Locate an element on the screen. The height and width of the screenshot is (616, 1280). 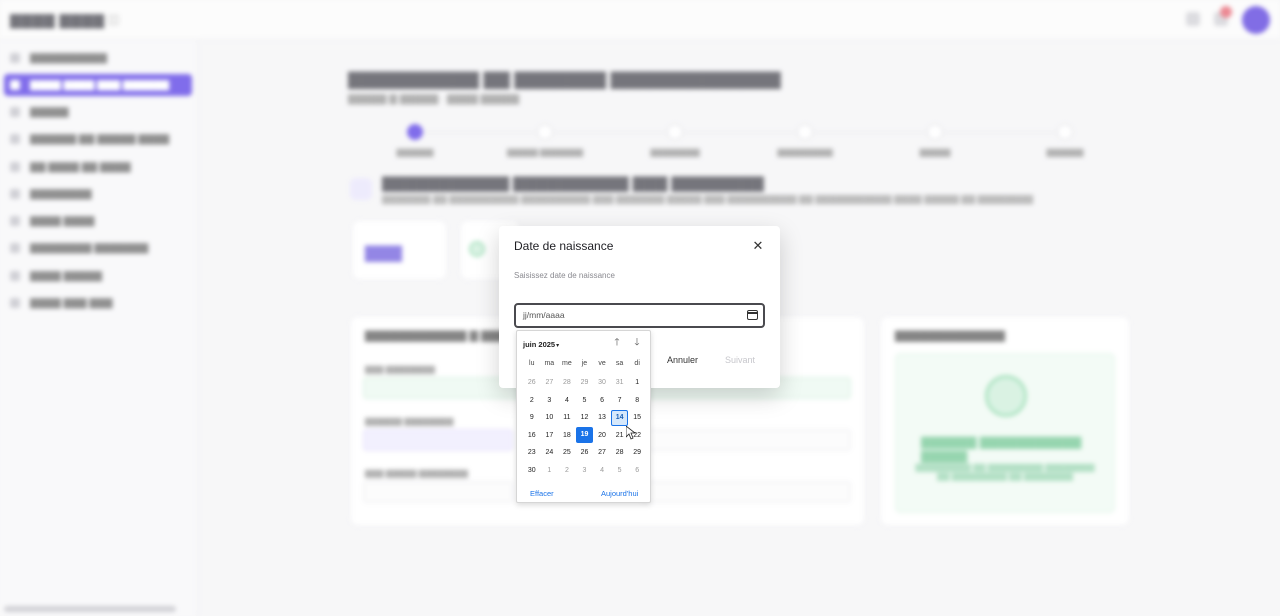
dialog-title: Date de naissance is located at coordinates (564, 246).